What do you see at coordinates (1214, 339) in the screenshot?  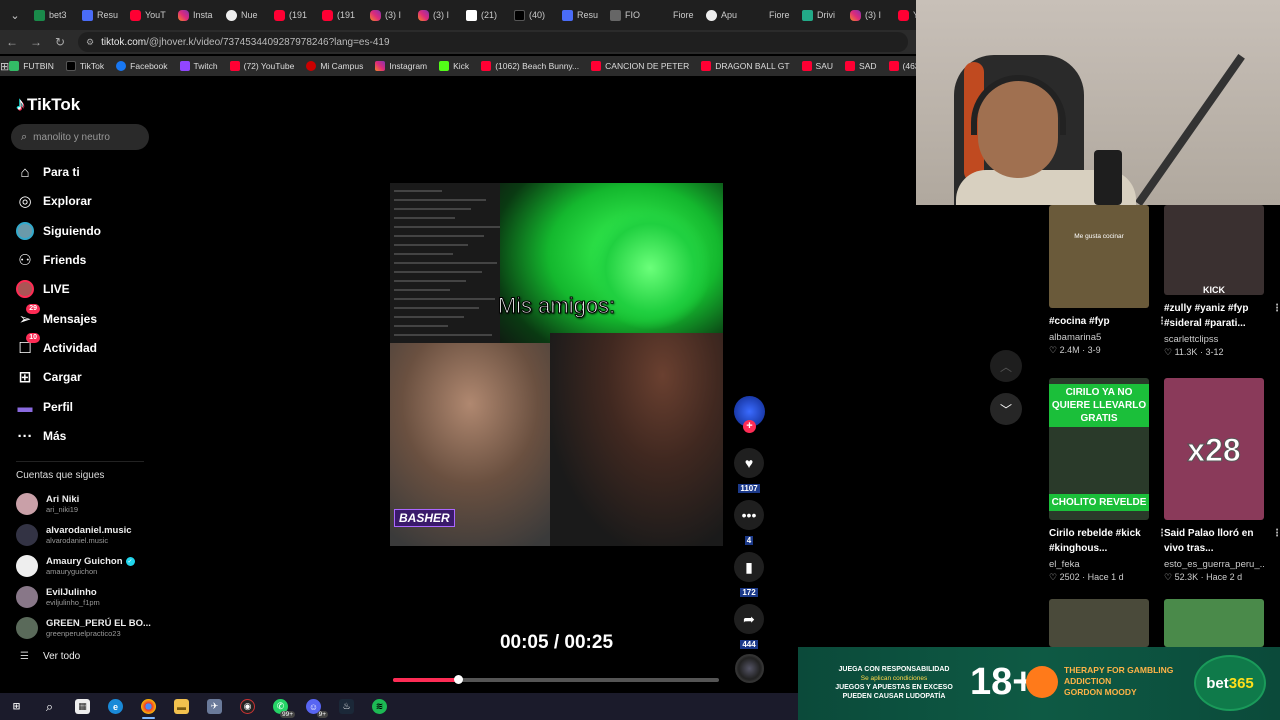 I see `video-author: scarlettclipss` at bounding box center [1214, 339].